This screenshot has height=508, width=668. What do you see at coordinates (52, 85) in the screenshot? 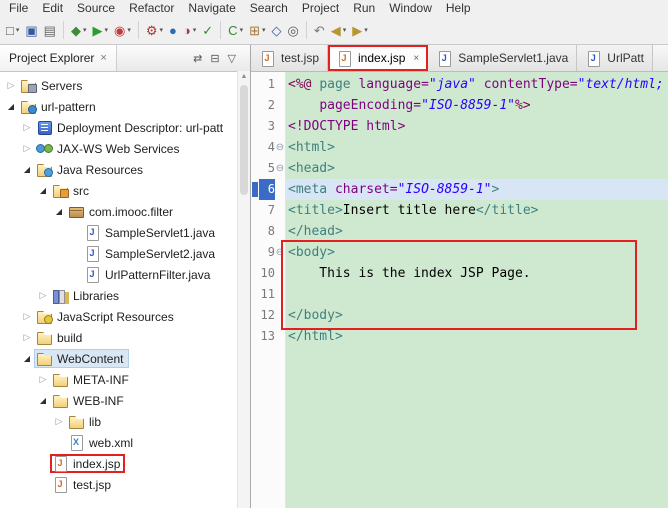
I see `tree-item-content: Servers` at bounding box center [52, 85].